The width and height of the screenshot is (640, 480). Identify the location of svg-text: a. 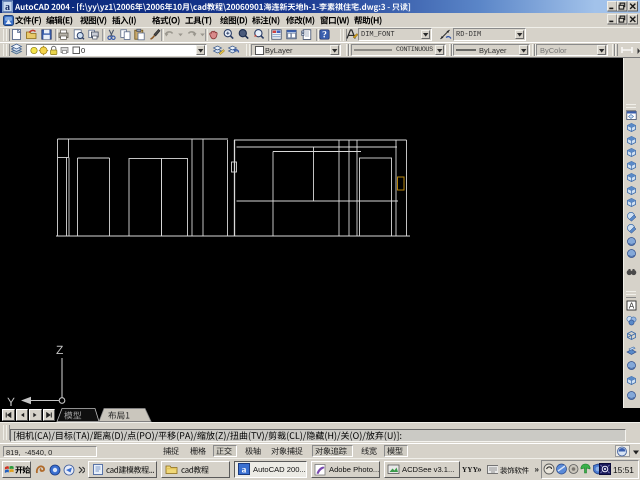
(244, 471).